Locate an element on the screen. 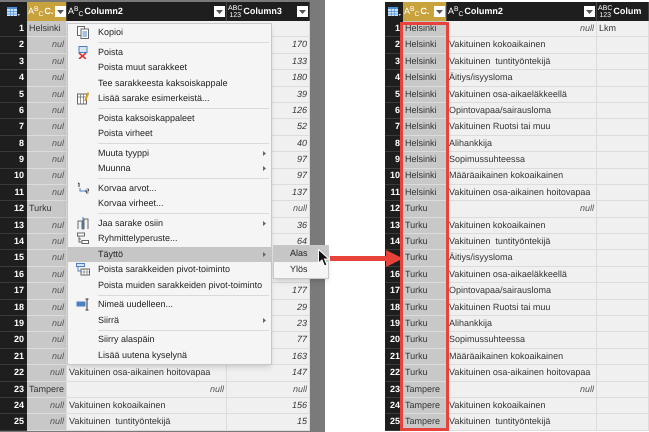  table-cell: Vakituinen osa-aikaeläkkeellä is located at coordinates (522, 275).